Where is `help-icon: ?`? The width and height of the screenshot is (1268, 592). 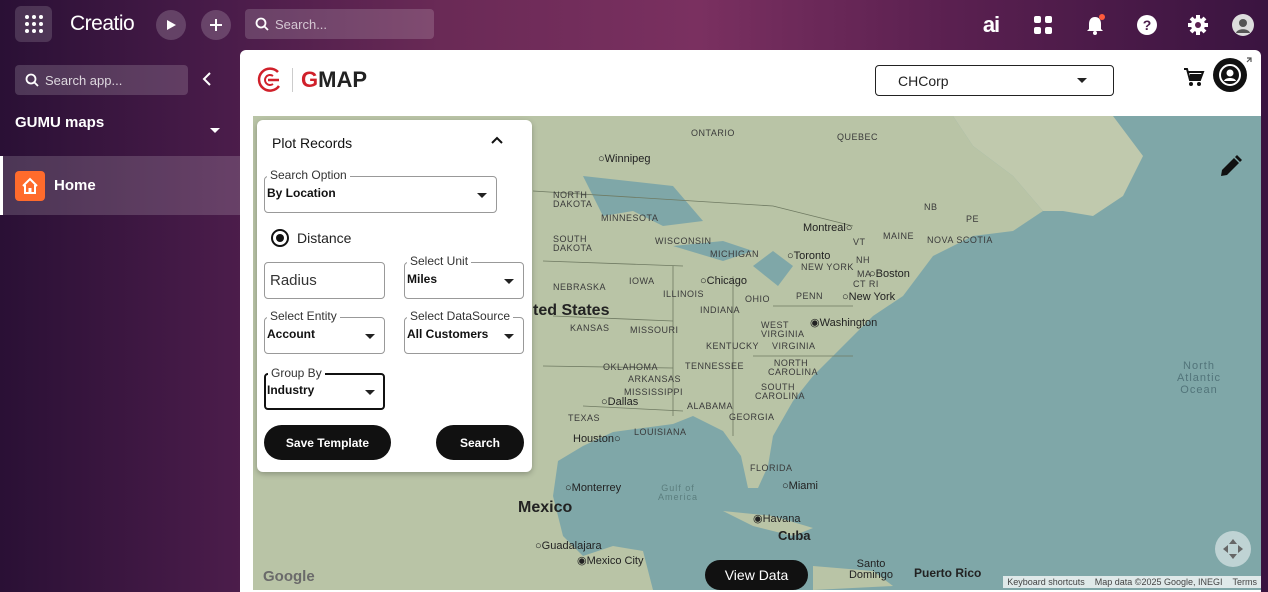 help-icon: ? is located at coordinates (1147, 25).